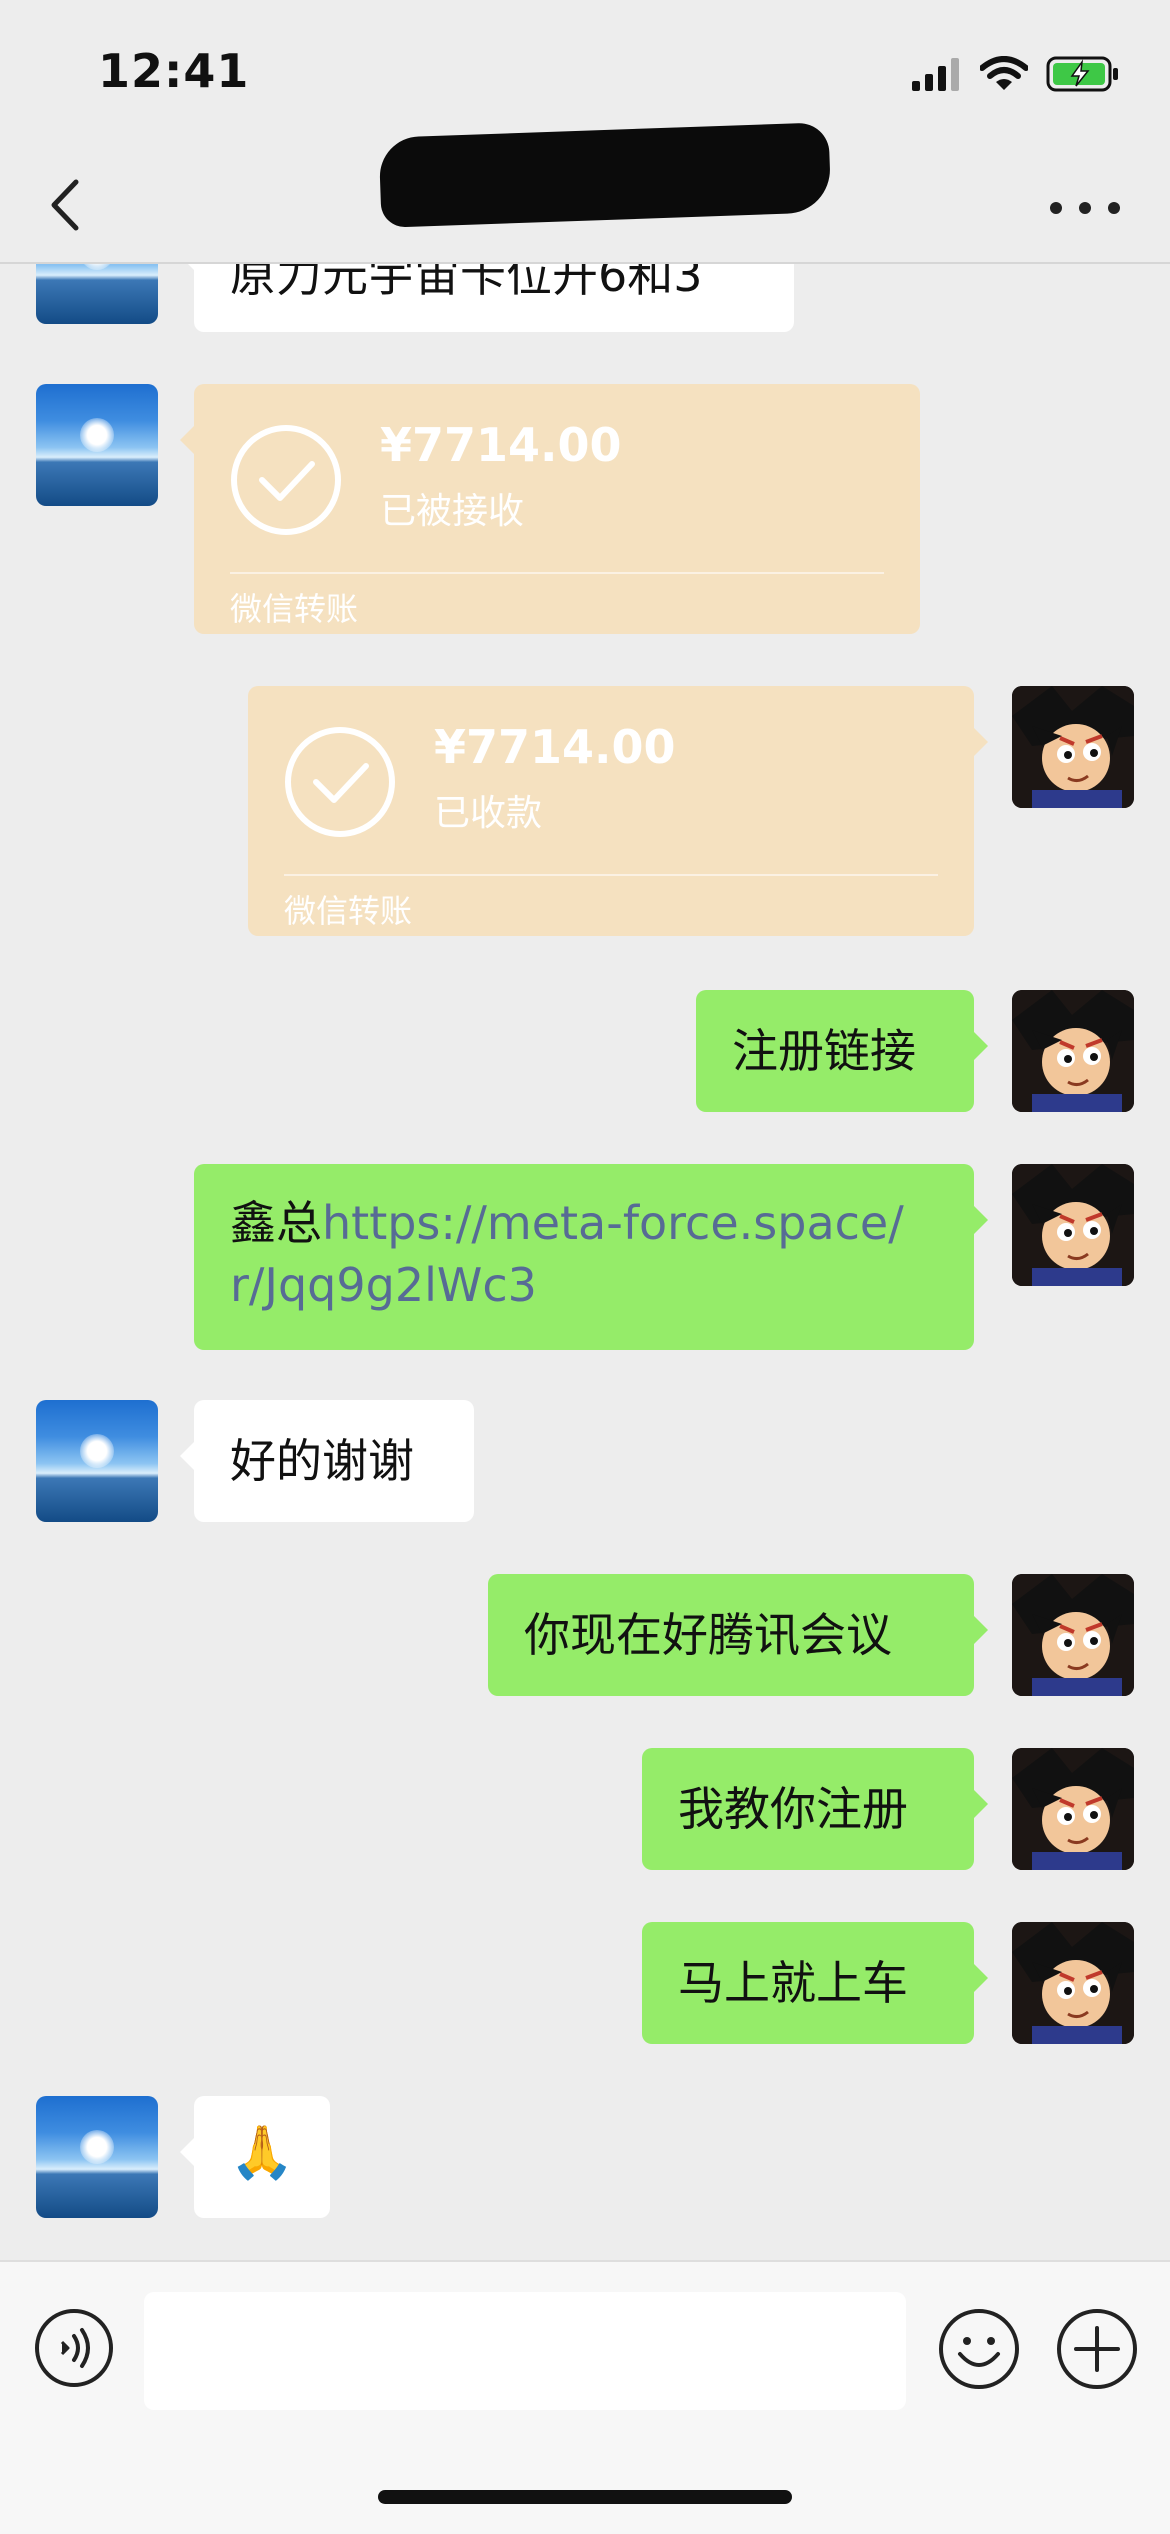  I want to click on message-bubble: 好的谢谢, so click(327, 1461).